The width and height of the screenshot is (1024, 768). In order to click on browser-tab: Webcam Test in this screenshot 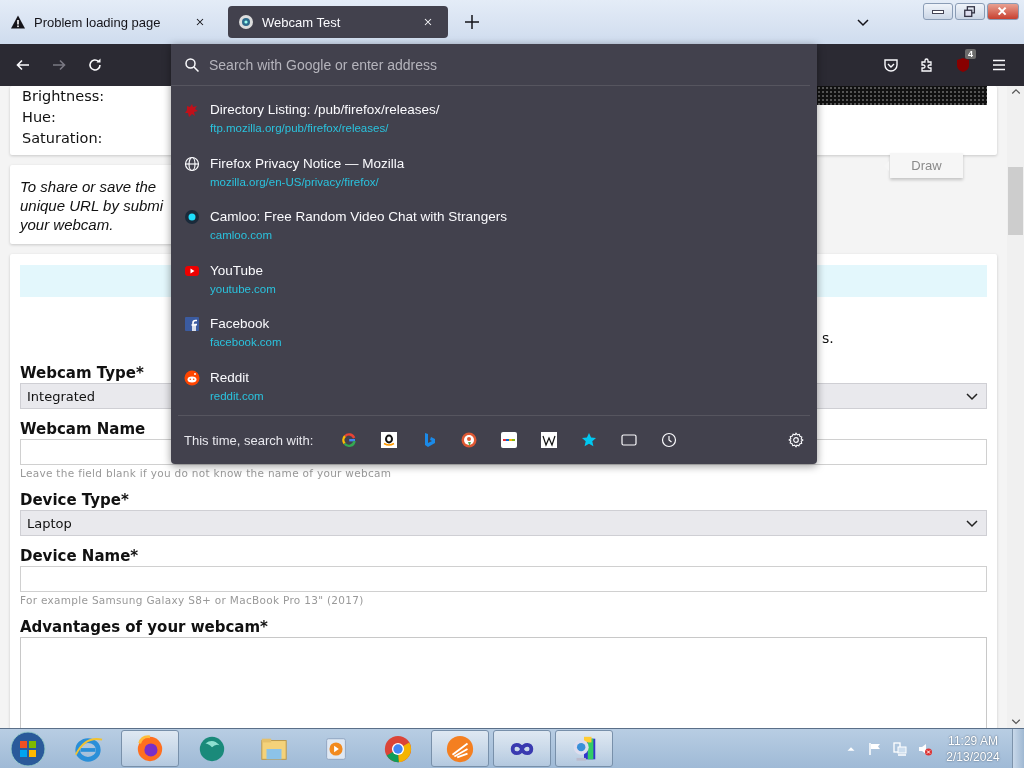, I will do `click(338, 22)`.